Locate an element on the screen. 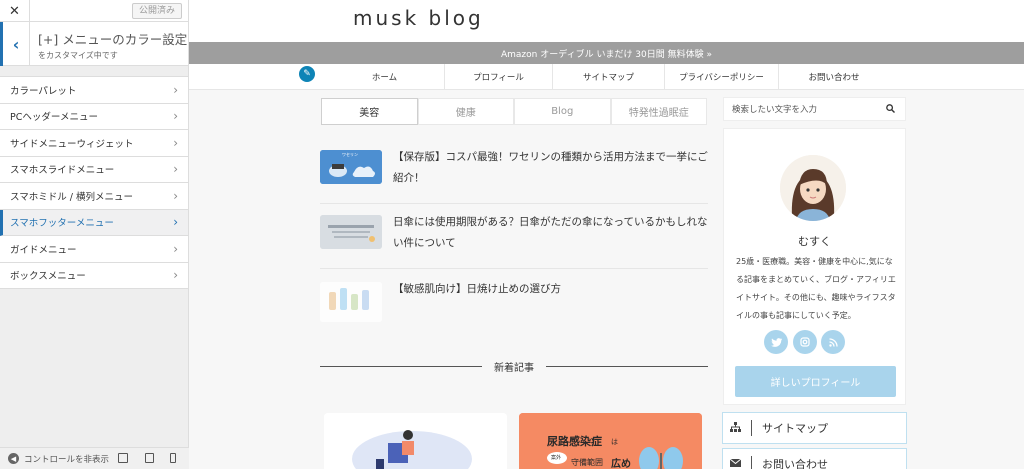 The image size is (1024, 469). customizer-item: スマホスライドメニュー › is located at coordinates (94, 169).